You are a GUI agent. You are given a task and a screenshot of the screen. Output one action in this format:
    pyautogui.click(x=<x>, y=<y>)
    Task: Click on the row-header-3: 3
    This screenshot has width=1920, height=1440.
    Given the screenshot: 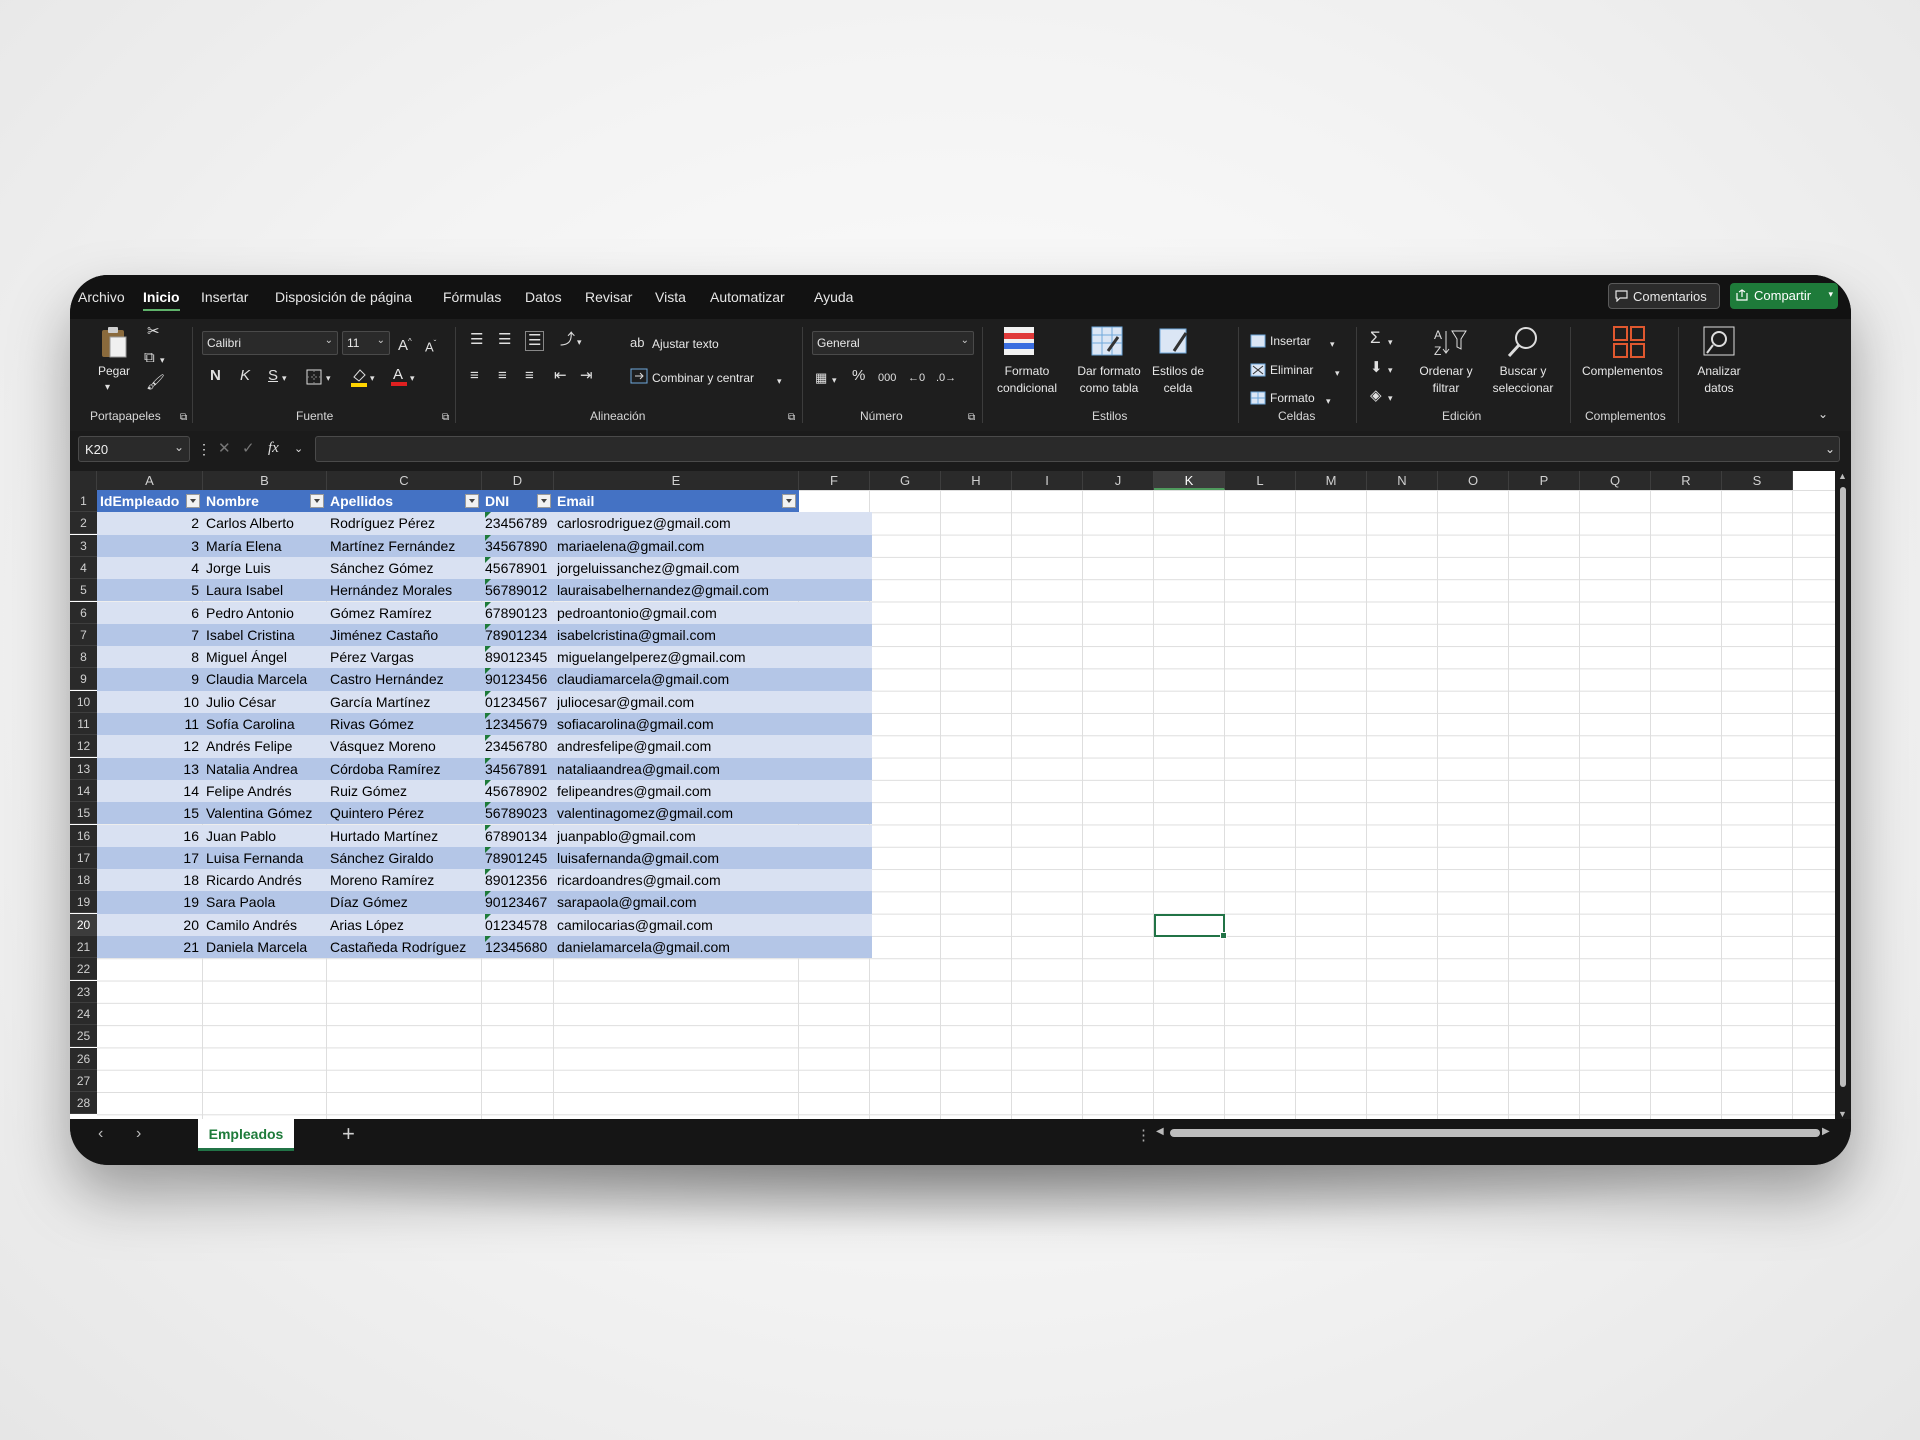 What is the action you would take?
    pyautogui.click(x=83, y=545)
    